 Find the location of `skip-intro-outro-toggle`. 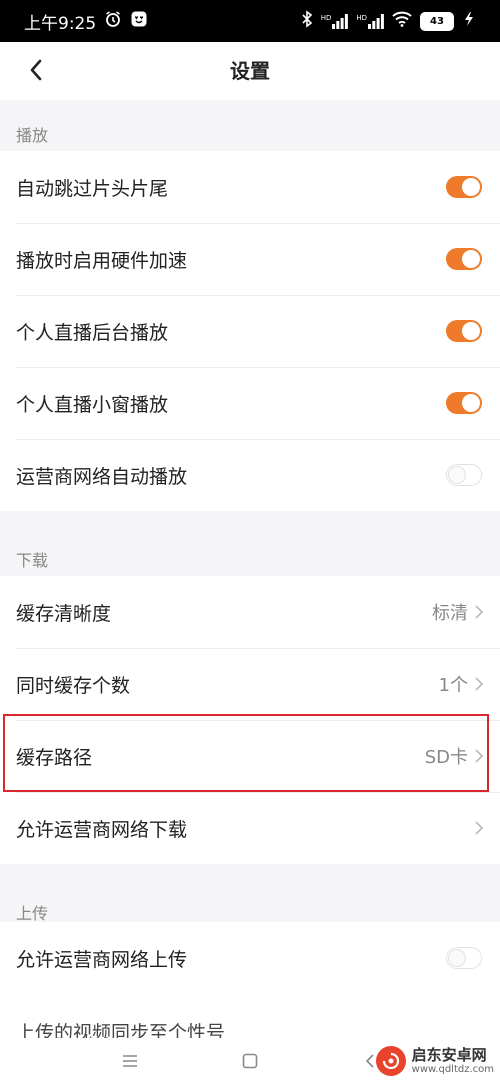

skip-intro-outro-toggle is located at coordinates (464, 187).